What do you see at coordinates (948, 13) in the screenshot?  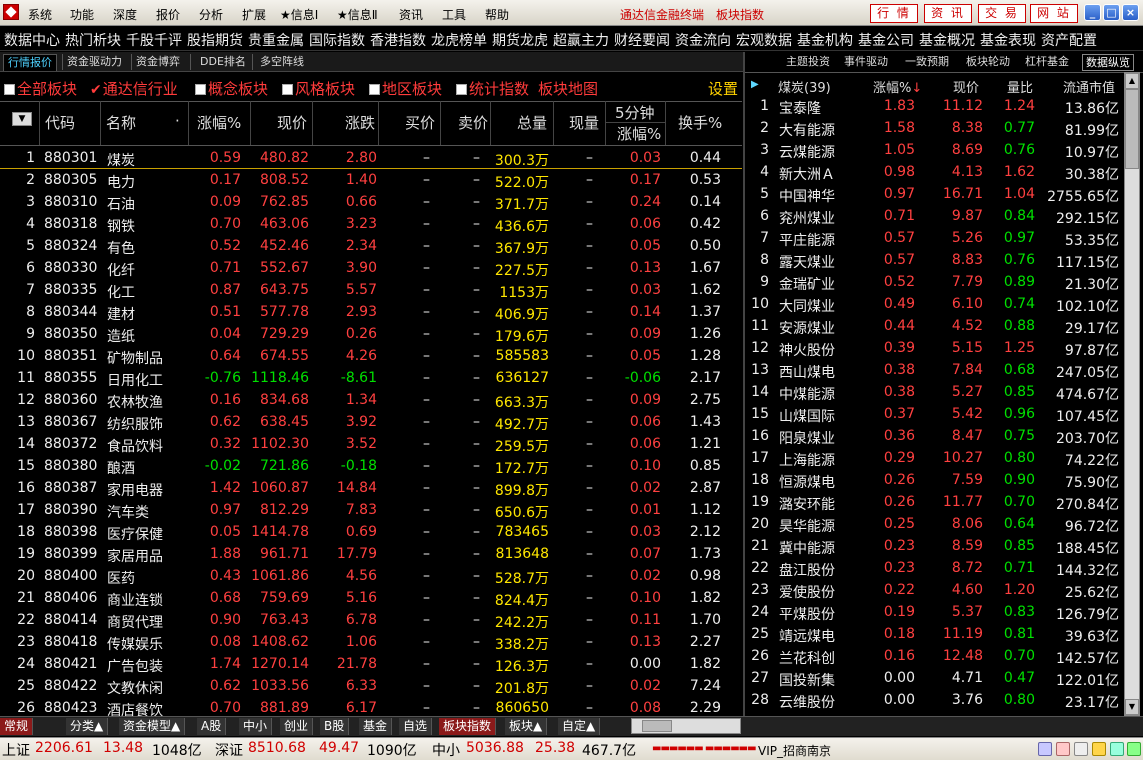 I see `news-button: 资 讯` at bounding box center [948, 13].